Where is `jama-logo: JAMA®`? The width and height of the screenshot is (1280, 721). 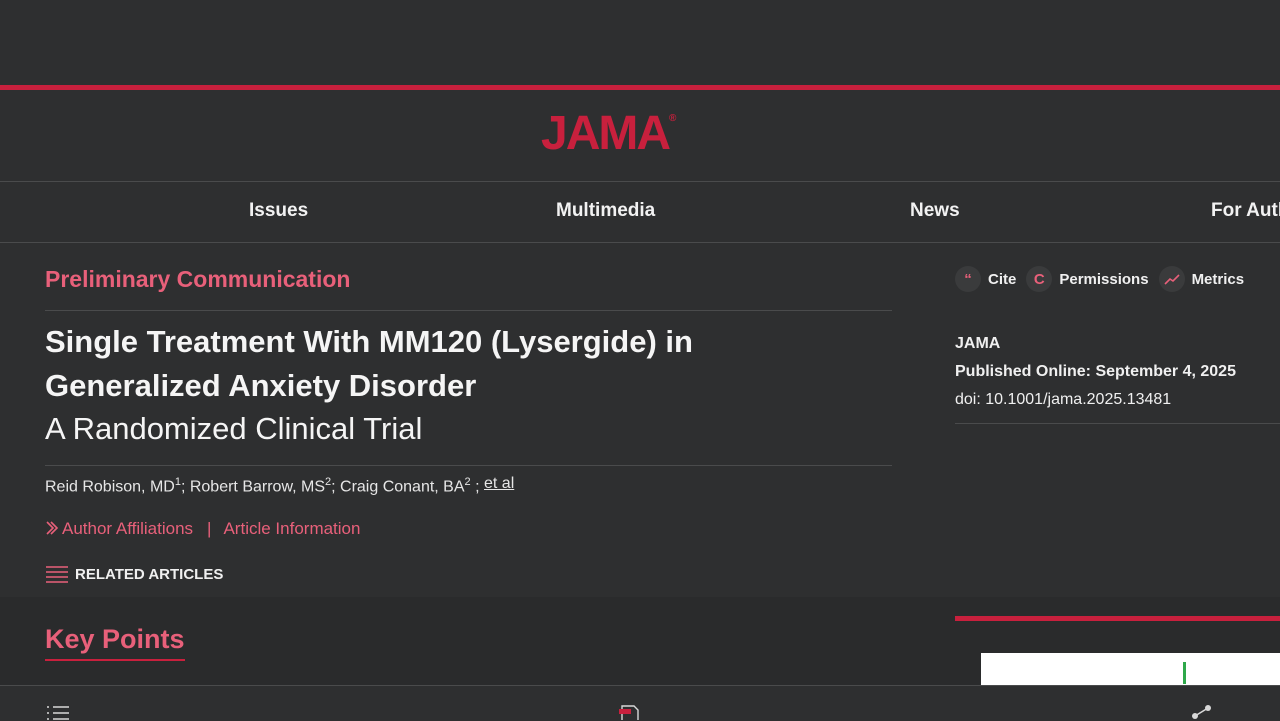 jama-logo: JAMA® is located at coordinates (608, 134).